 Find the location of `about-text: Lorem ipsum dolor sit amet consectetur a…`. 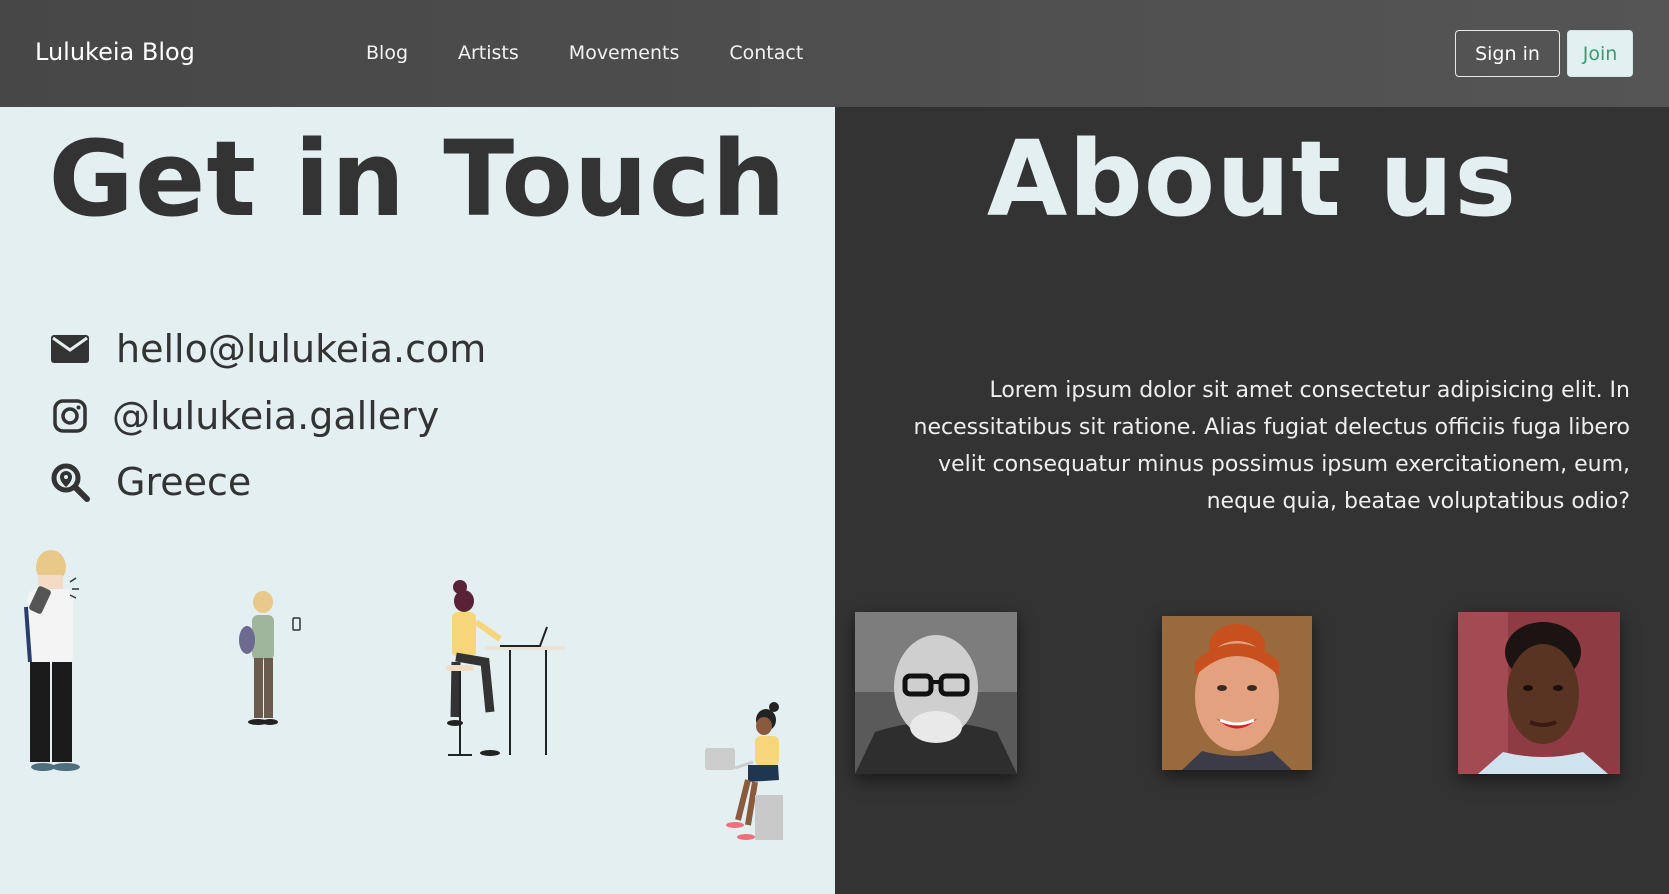

about-text: Lorem ipsum dolor sit amet consectetur a… is located at coordinates (1271, 446).